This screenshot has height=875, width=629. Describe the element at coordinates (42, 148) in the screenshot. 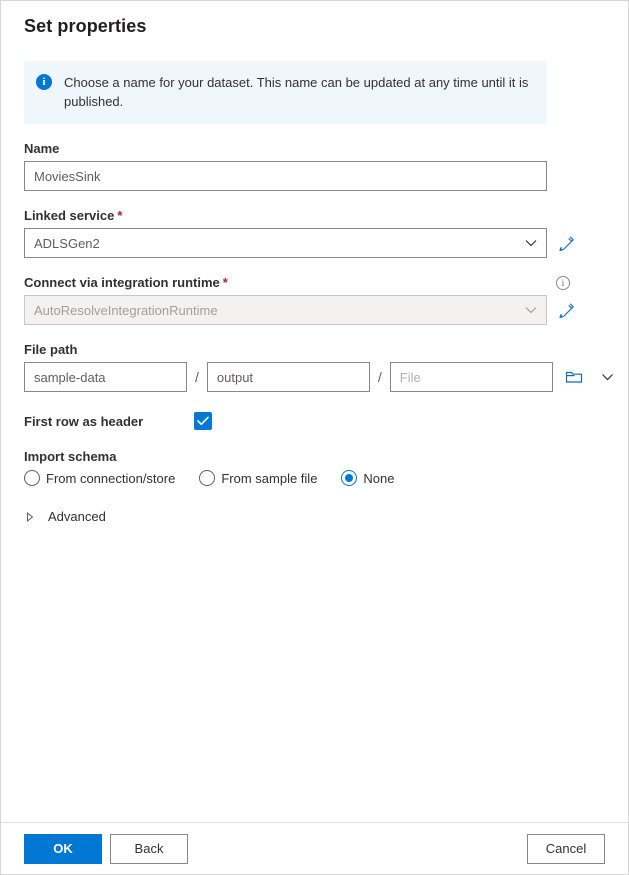

I see `name-label-text: Name` at that location.